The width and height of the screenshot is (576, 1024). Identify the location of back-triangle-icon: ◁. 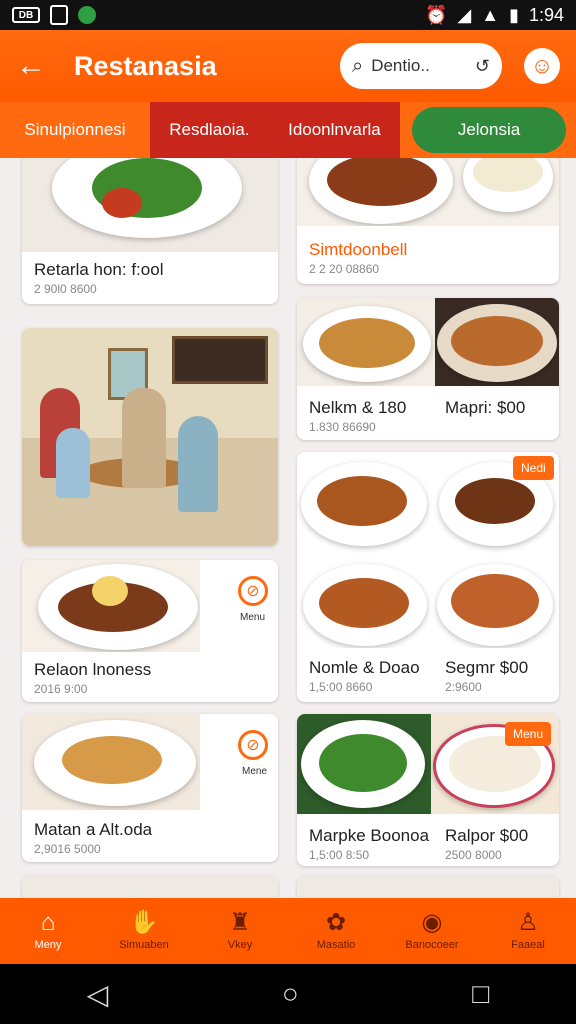
(98, 994).